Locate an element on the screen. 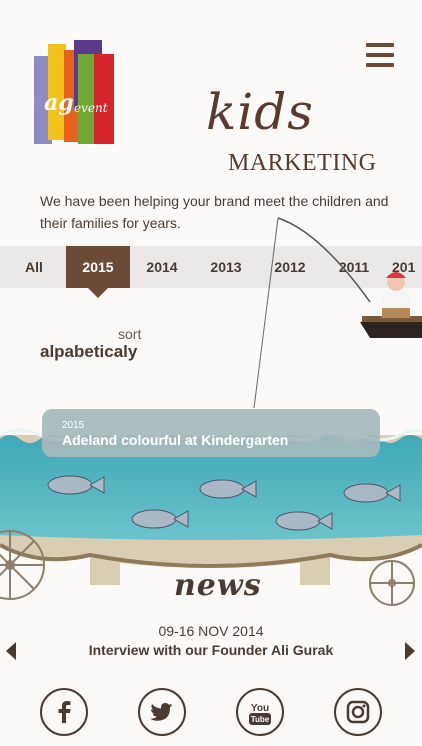  sort-option: alpabeticaly is located at coordinates (88, 352).